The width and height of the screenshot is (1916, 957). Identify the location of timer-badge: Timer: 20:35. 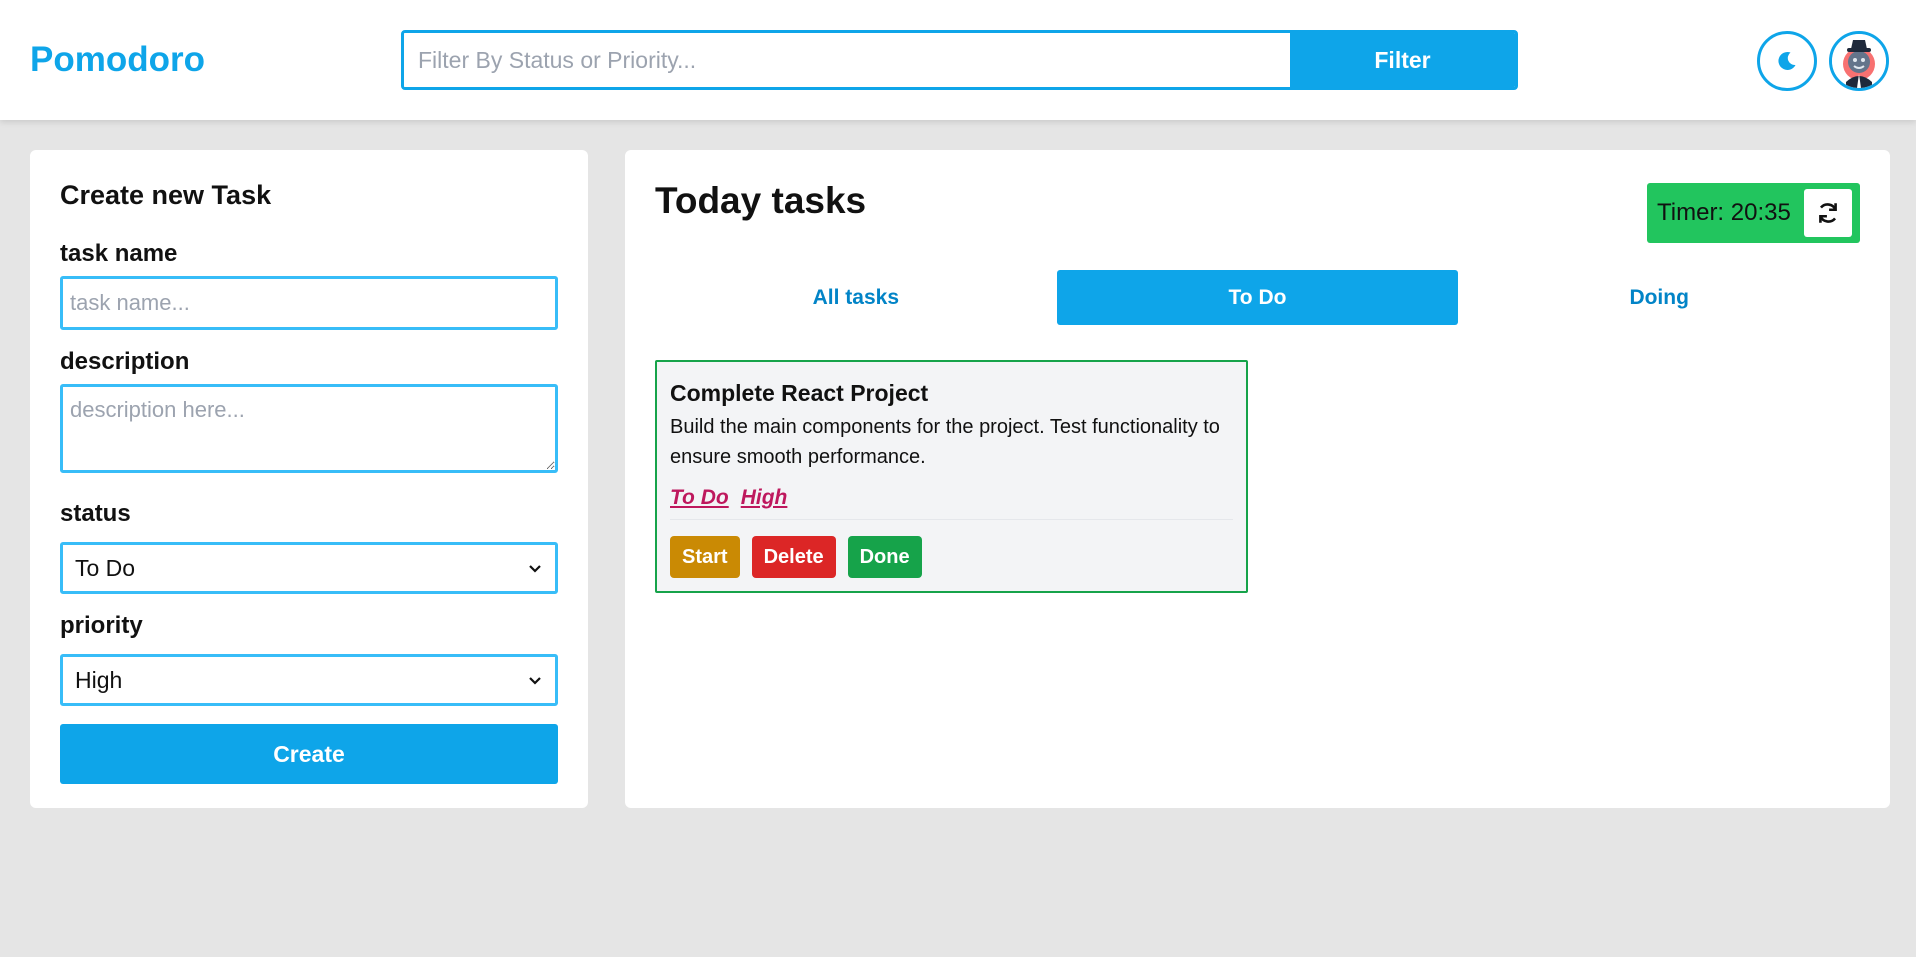
(1753, 213).